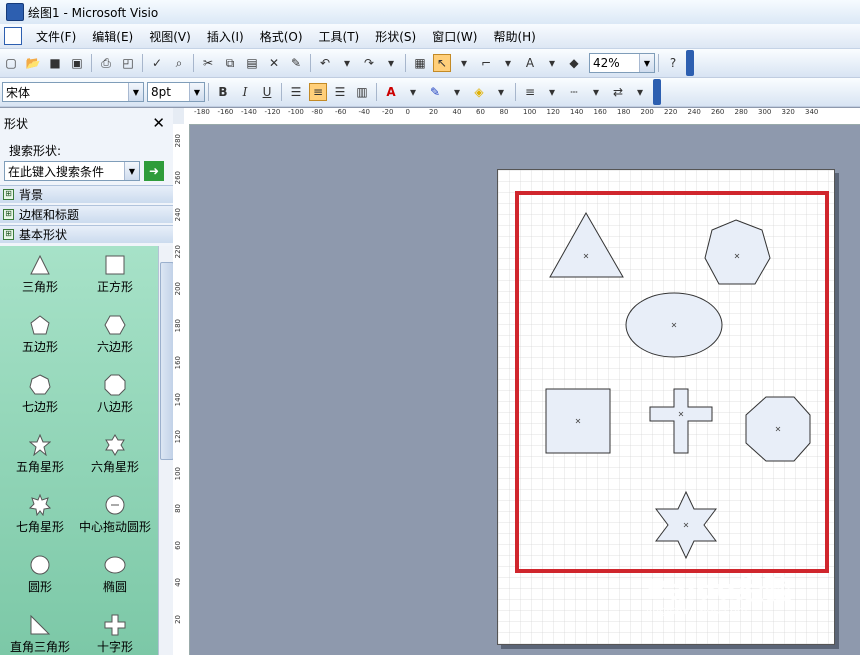  Describe the element at coordinates (40, 334) in the screenshot. I see `shape-master-pentagon: 五边形` at that location.